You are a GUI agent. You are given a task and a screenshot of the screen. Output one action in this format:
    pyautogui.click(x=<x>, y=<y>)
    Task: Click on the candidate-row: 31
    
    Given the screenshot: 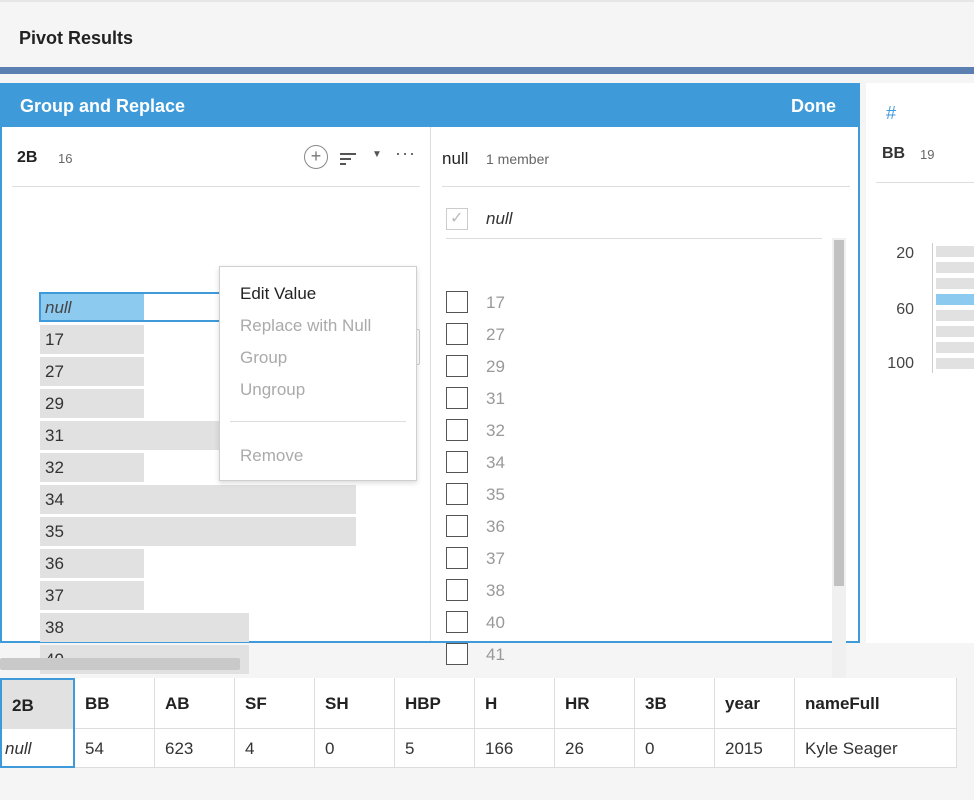 What is the action you would take?
    pyautogui.click(x=626, y=400)
    